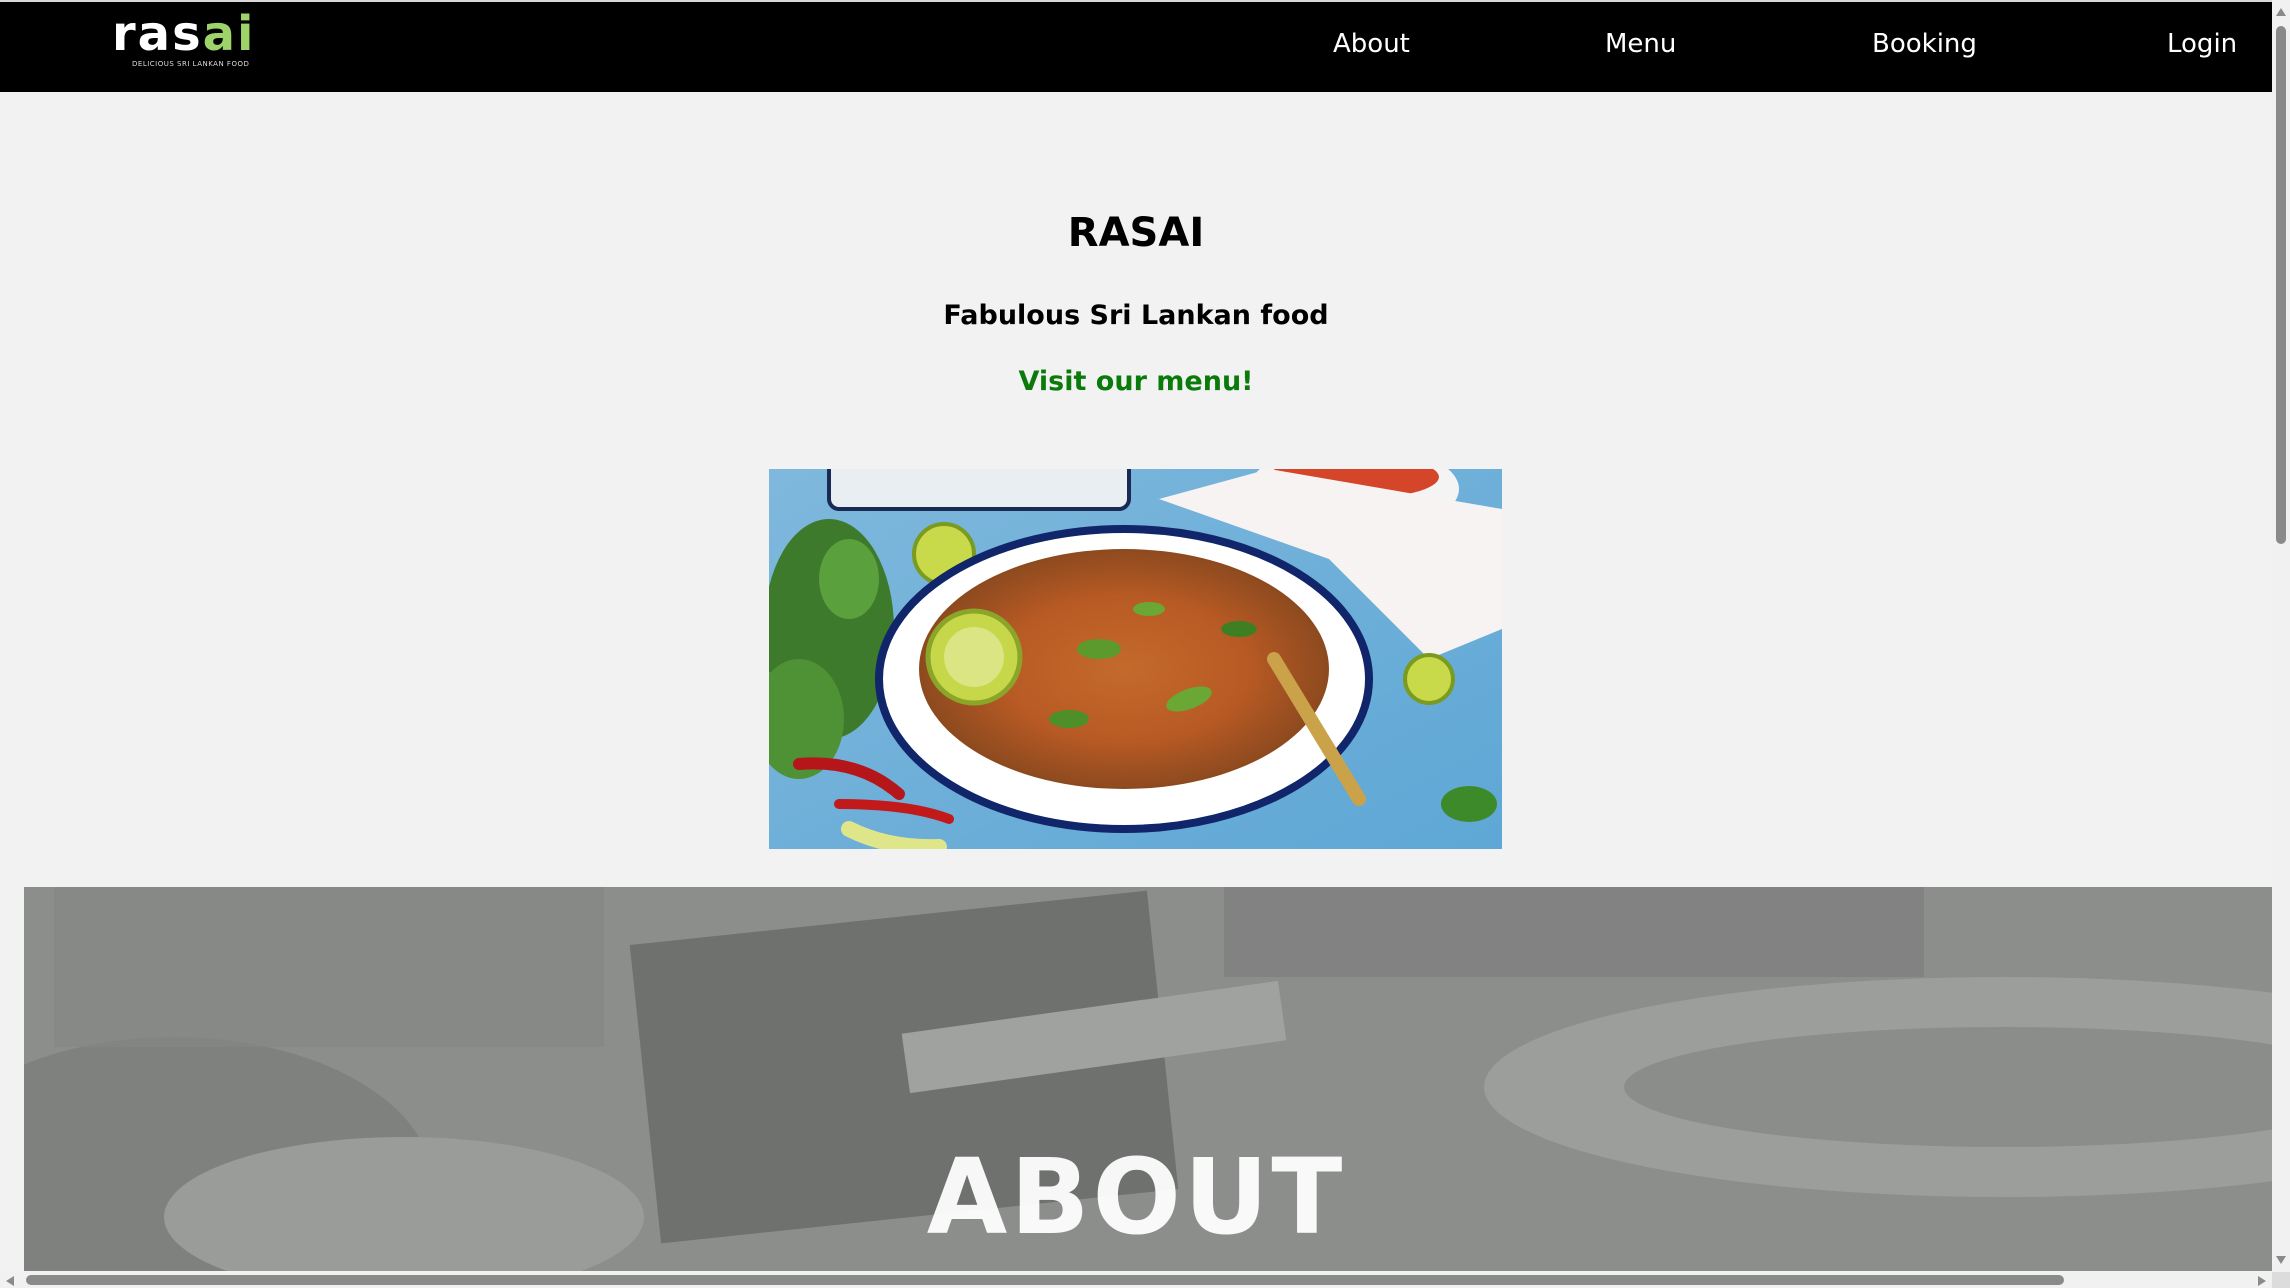 The height and width of the screenshot is (1288, 2290). I want to click on vertical-scroll-thumb, so click(2281, 285).